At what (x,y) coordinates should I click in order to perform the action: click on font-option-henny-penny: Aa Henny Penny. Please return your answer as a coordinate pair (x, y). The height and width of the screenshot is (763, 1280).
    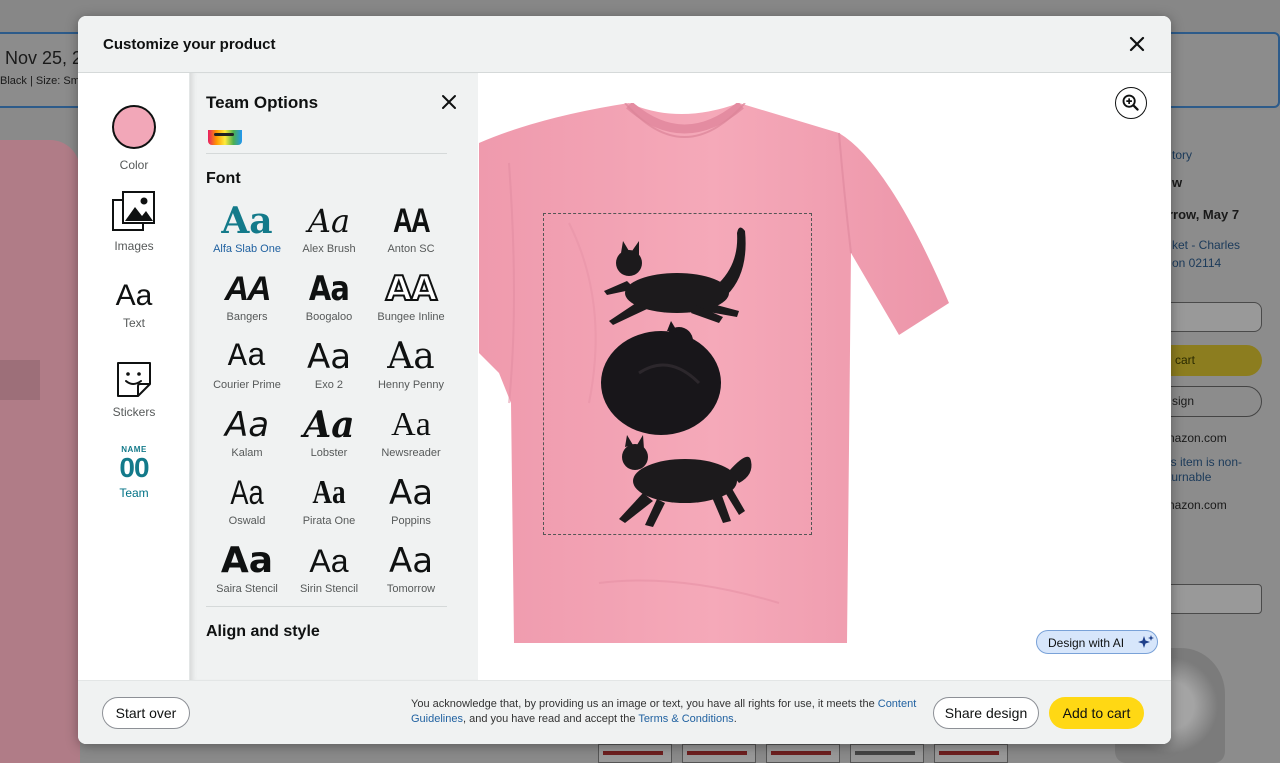
    Looking at the image, I should click on (411, 368).